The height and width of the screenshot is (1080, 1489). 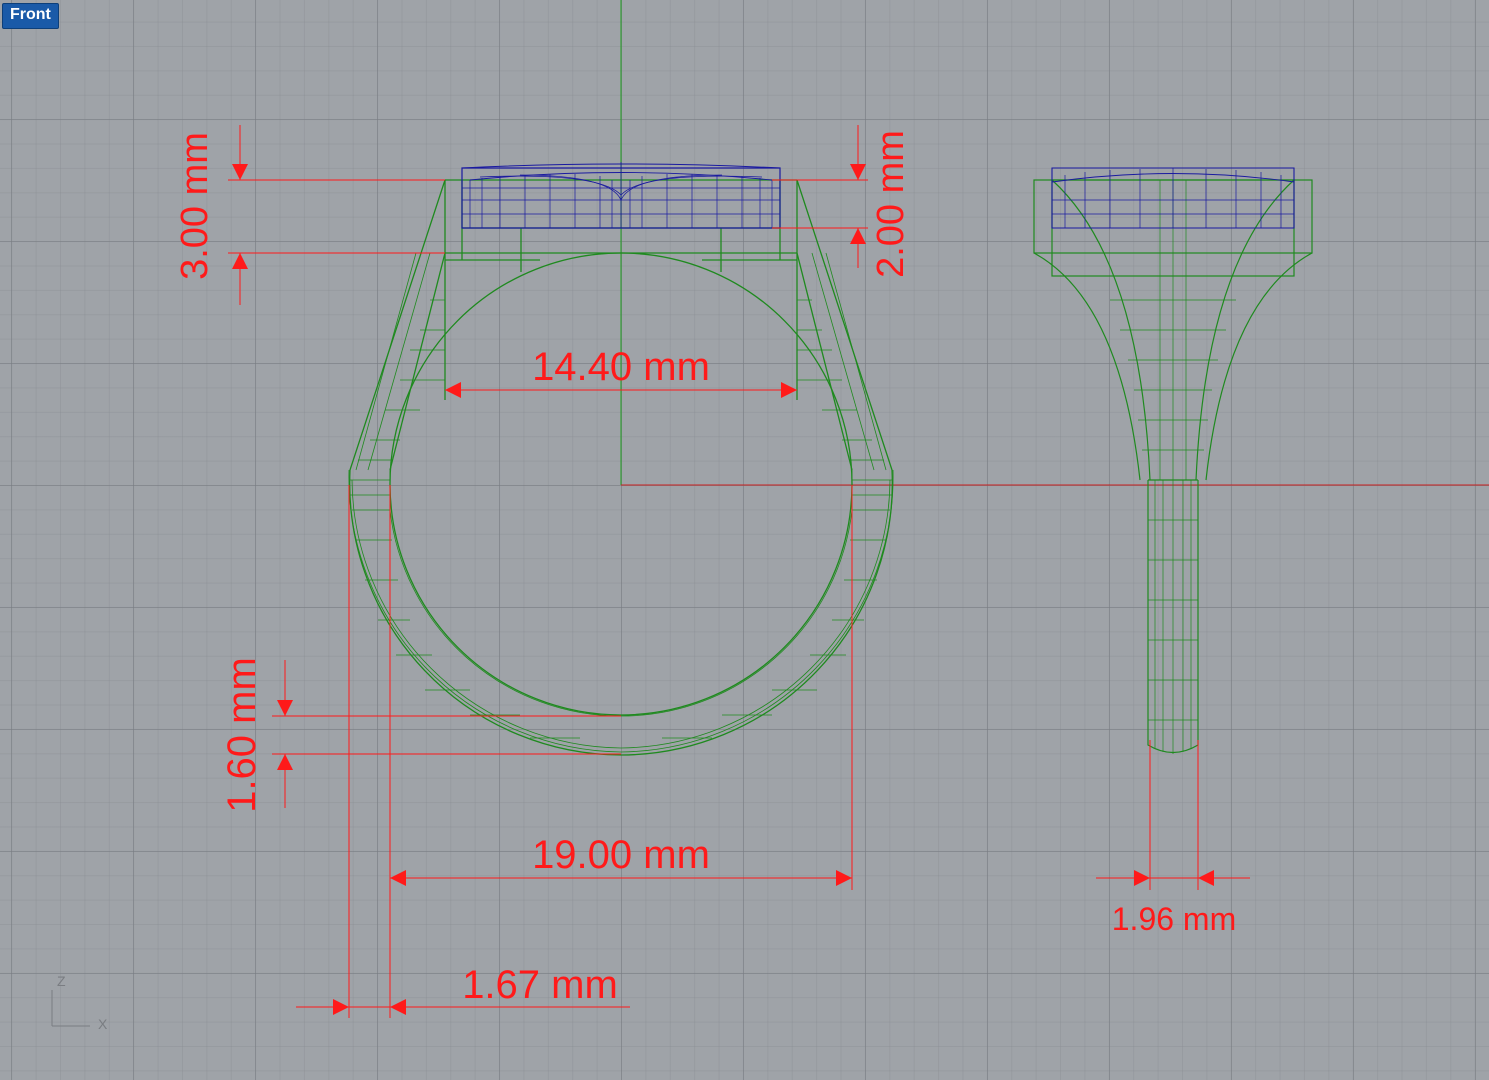 I want to click on dimension-shank-thickness-label: 1.60 mm, so click(x=242, y=735).